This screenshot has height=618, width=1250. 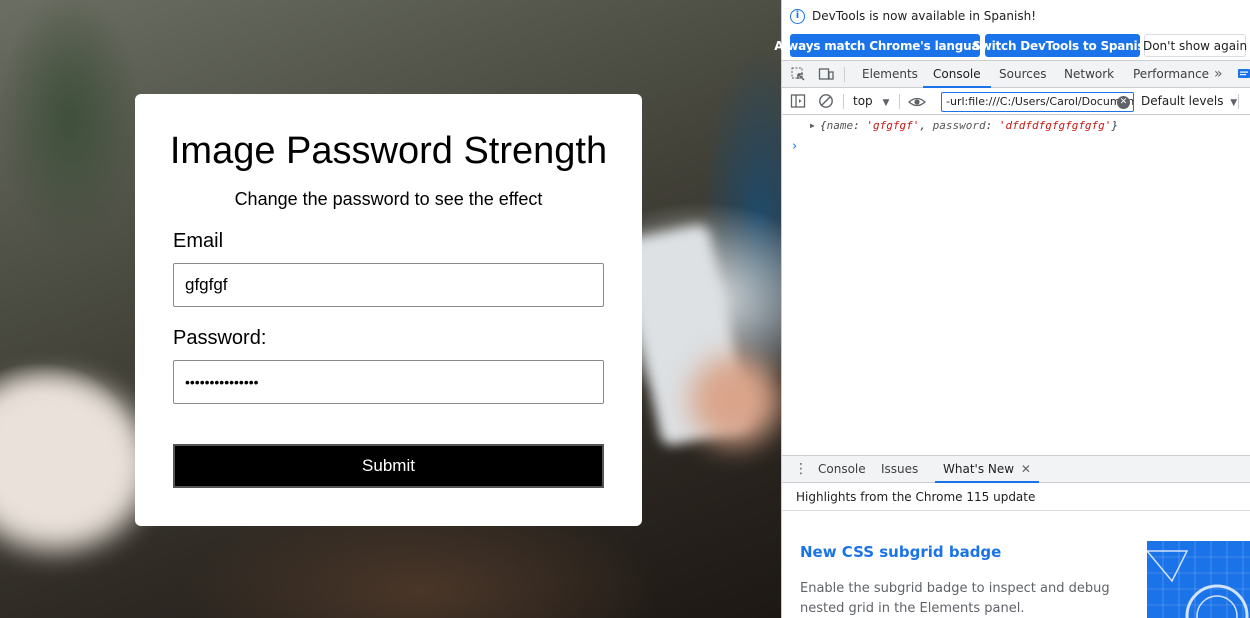 What do you see at coordinates (220, 338) in the screenshot?
I see `password-label: Password:` at bounding box center [220, 338].